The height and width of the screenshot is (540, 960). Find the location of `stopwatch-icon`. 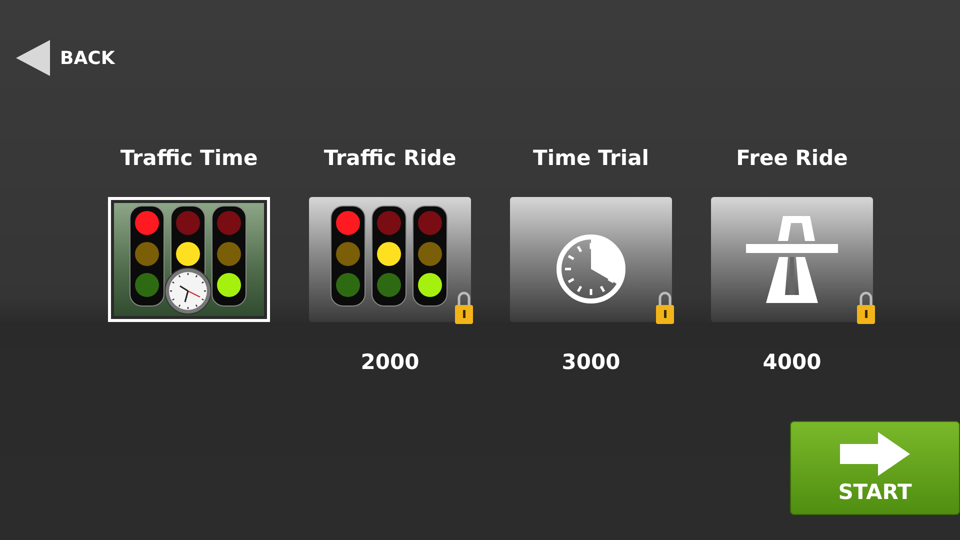

stopwatch-icon is located at coordinates (591, 269).